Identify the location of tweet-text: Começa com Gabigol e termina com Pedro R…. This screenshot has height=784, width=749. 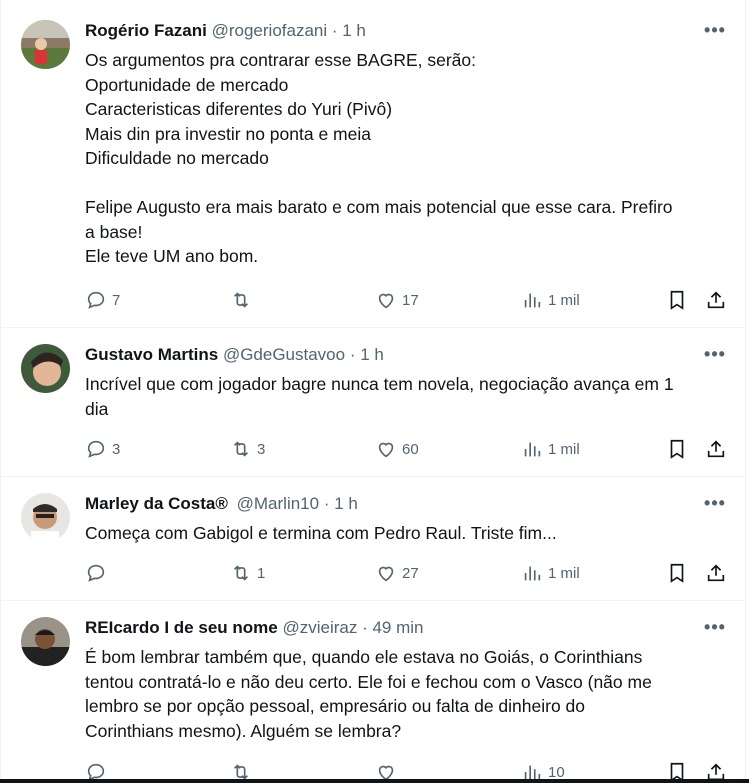
(321, 533).